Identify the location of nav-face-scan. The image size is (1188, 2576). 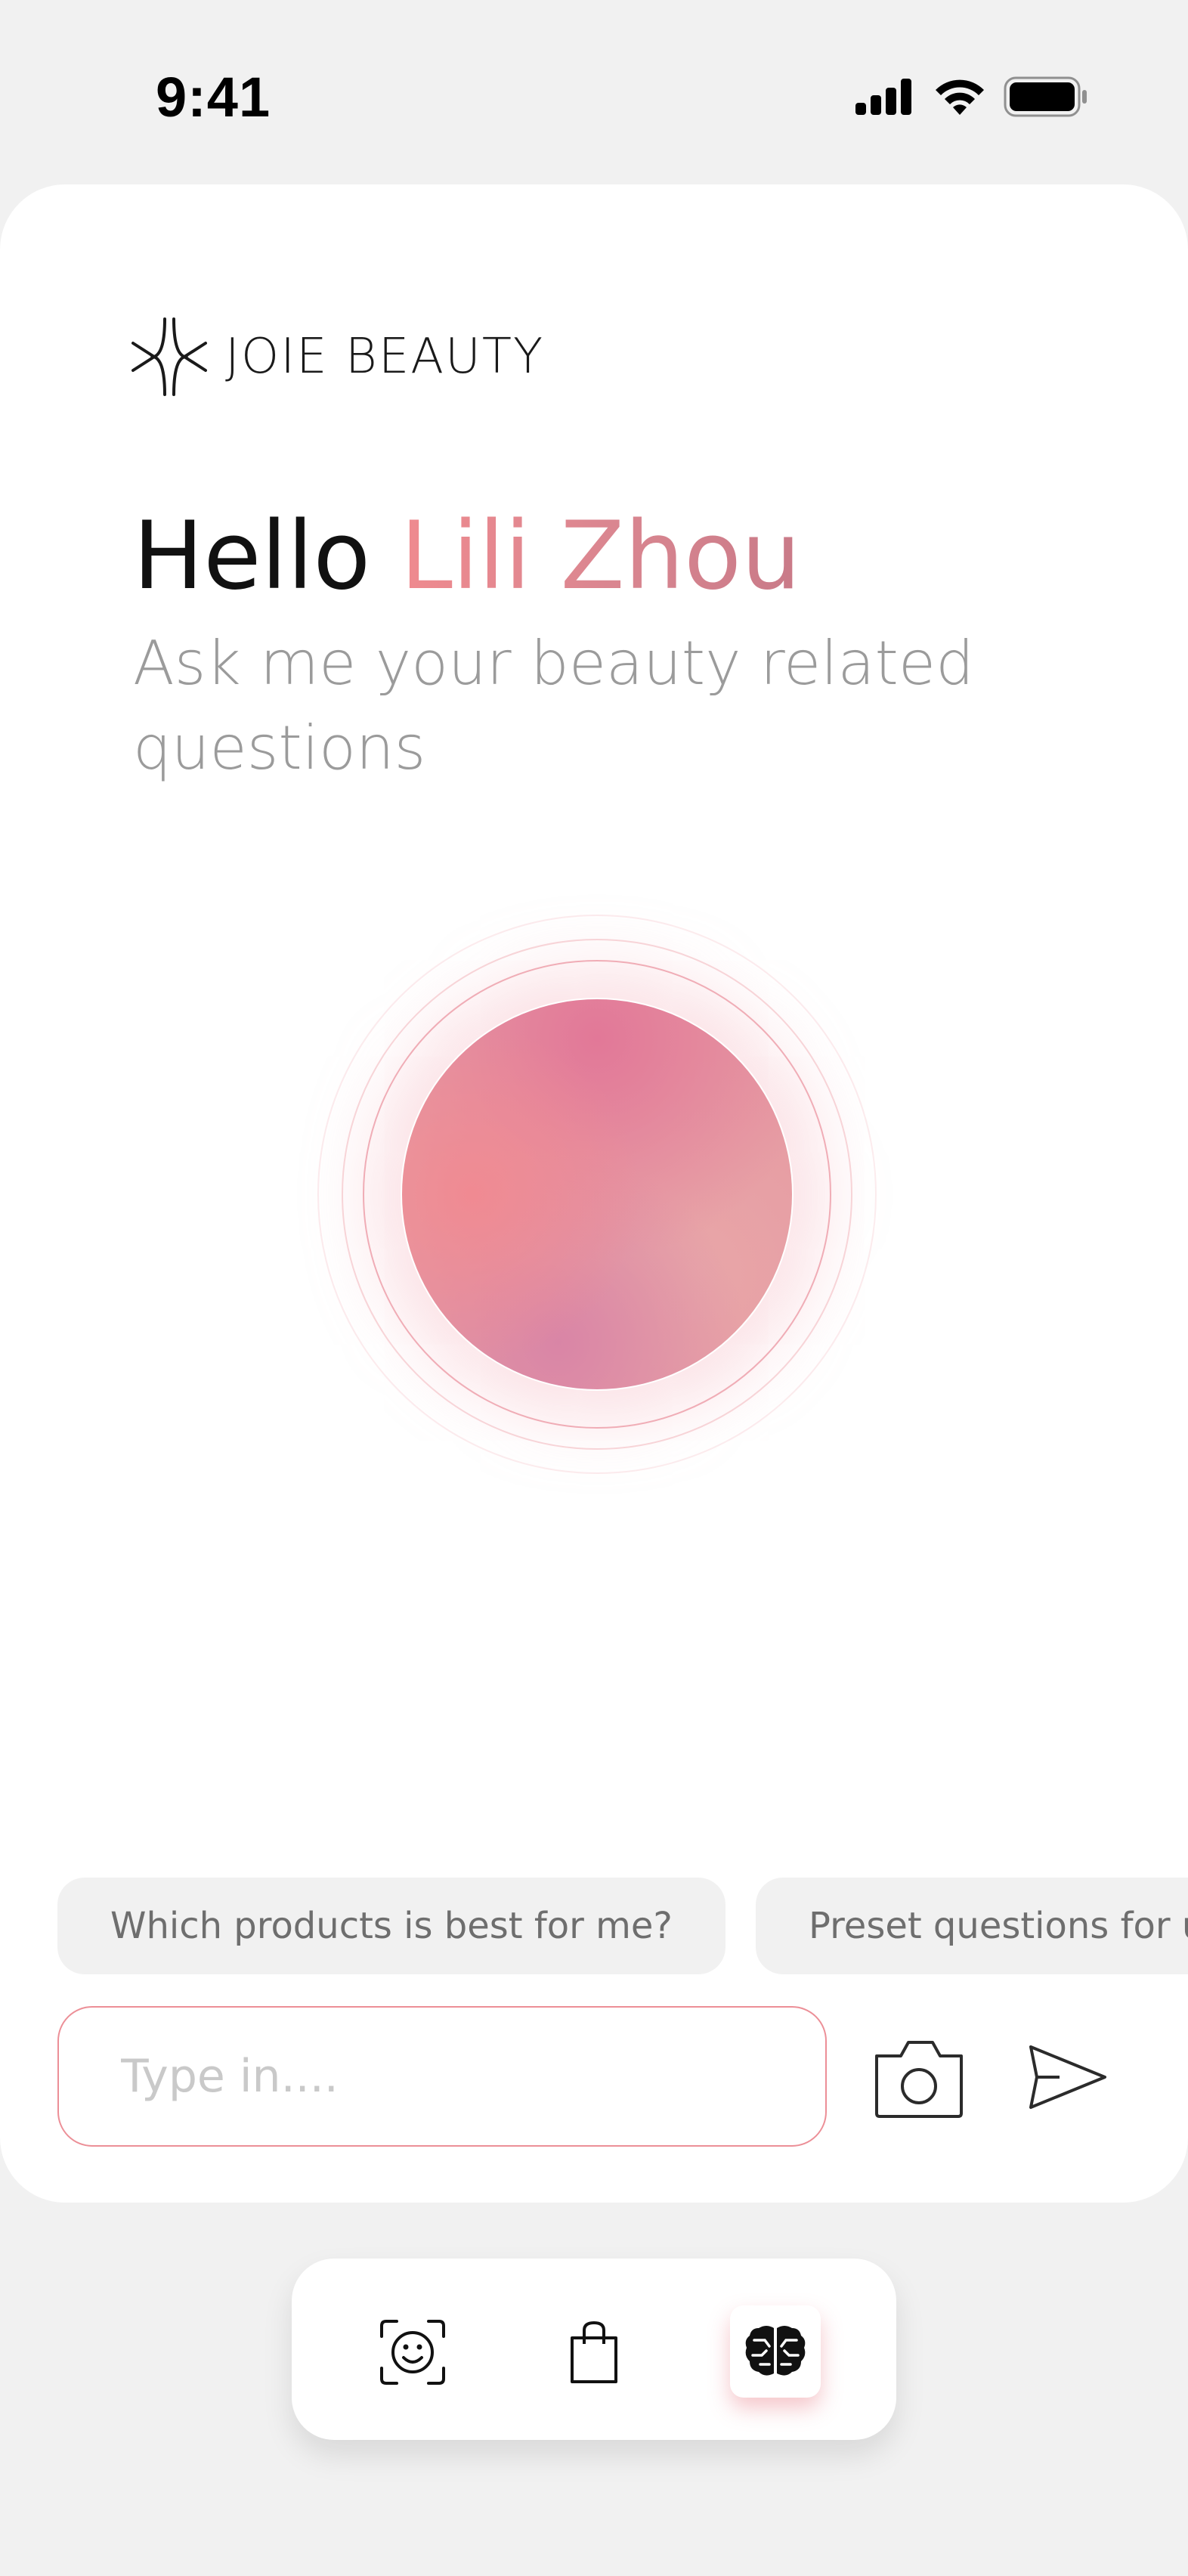
(413, 2352).